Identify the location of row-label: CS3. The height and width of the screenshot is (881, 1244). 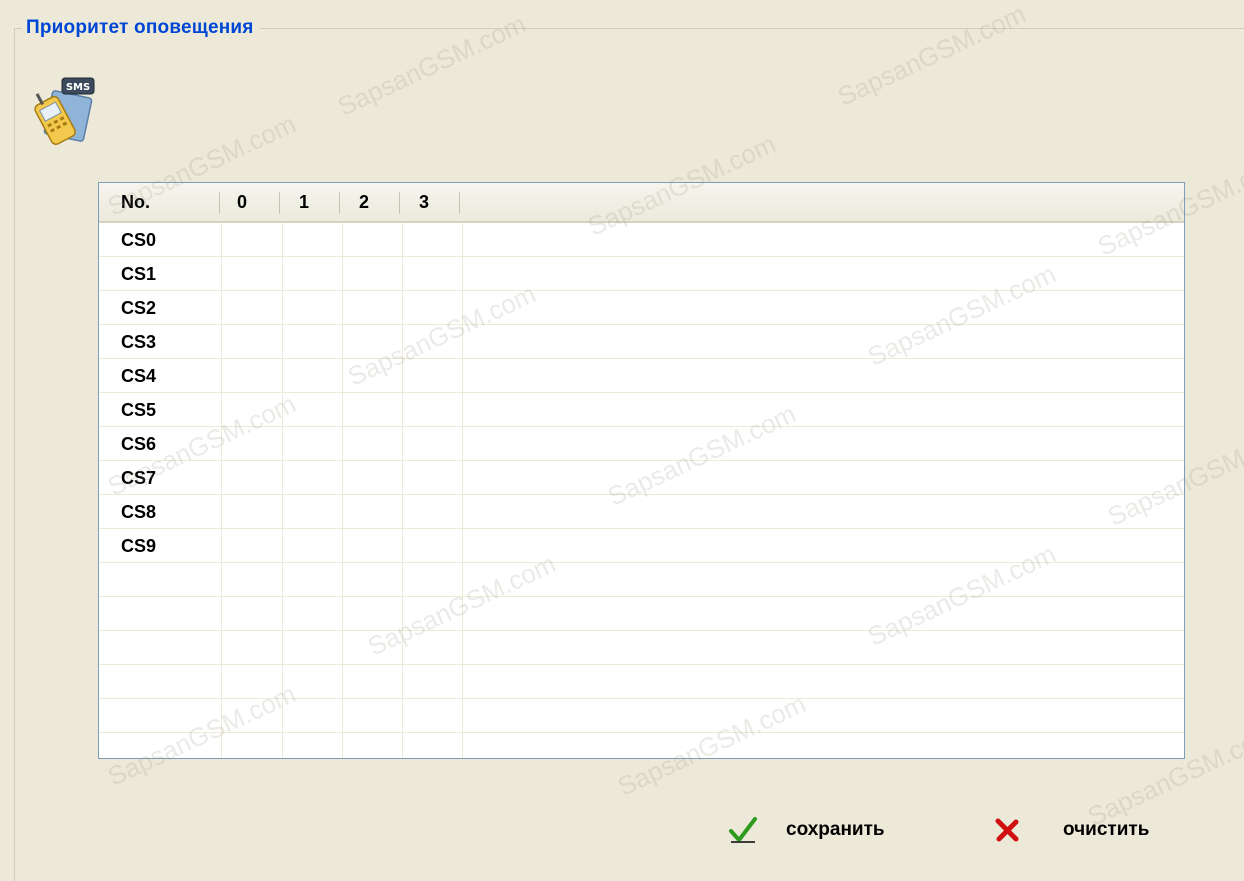
(139, 342).